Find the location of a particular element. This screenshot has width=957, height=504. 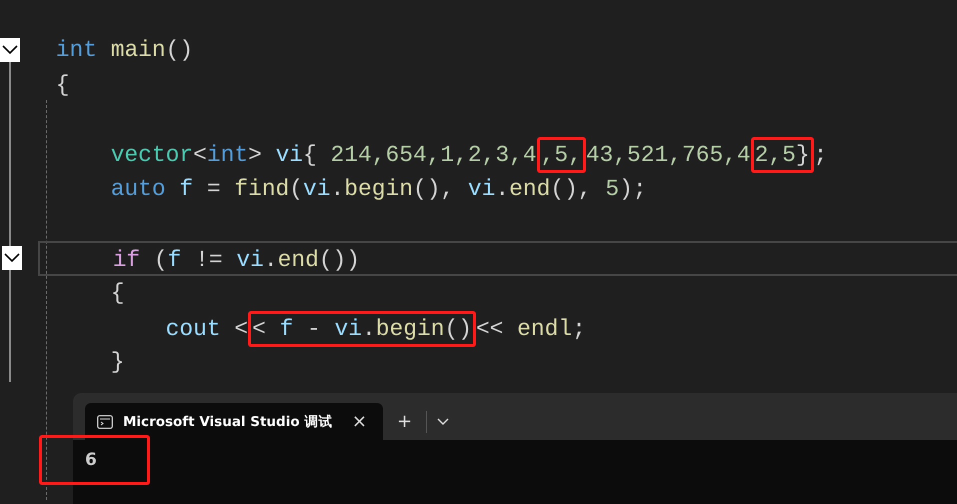

number-literal: ,5, is located at coordinates (561, 155).